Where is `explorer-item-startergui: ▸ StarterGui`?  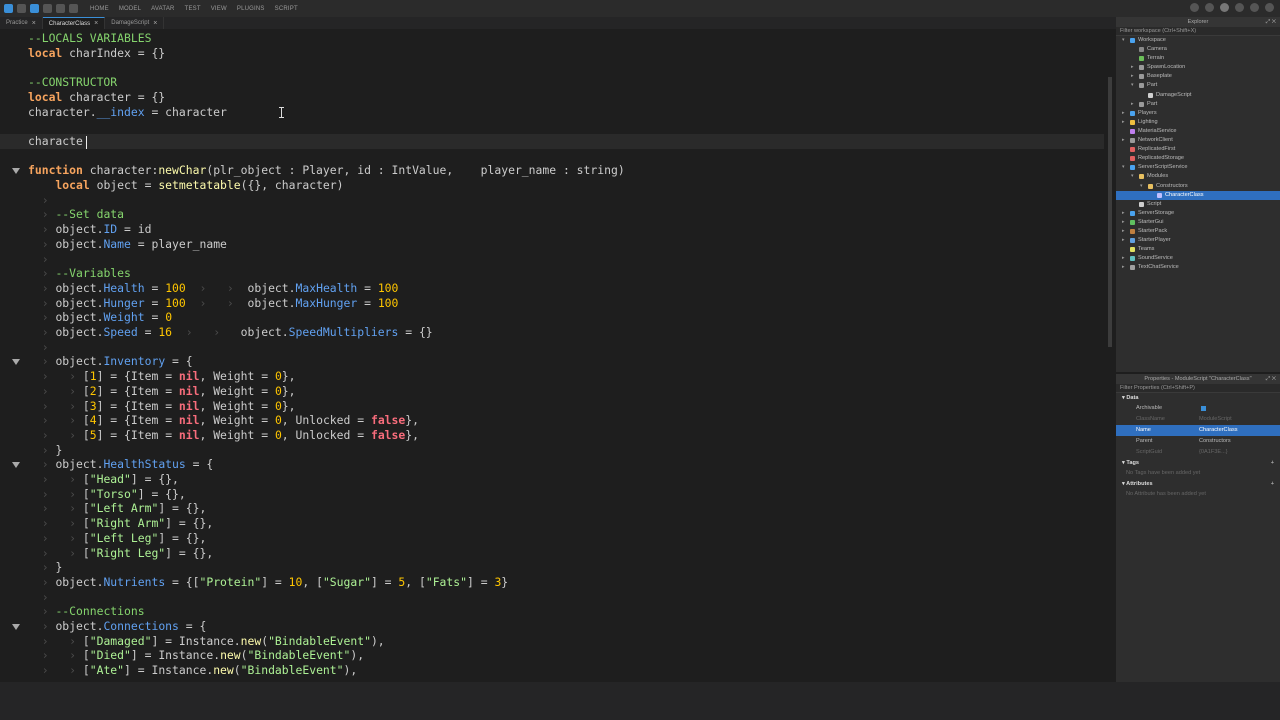
explorer-item-startergui: ▸ StarterGui is located at coordinates (1198, 222).